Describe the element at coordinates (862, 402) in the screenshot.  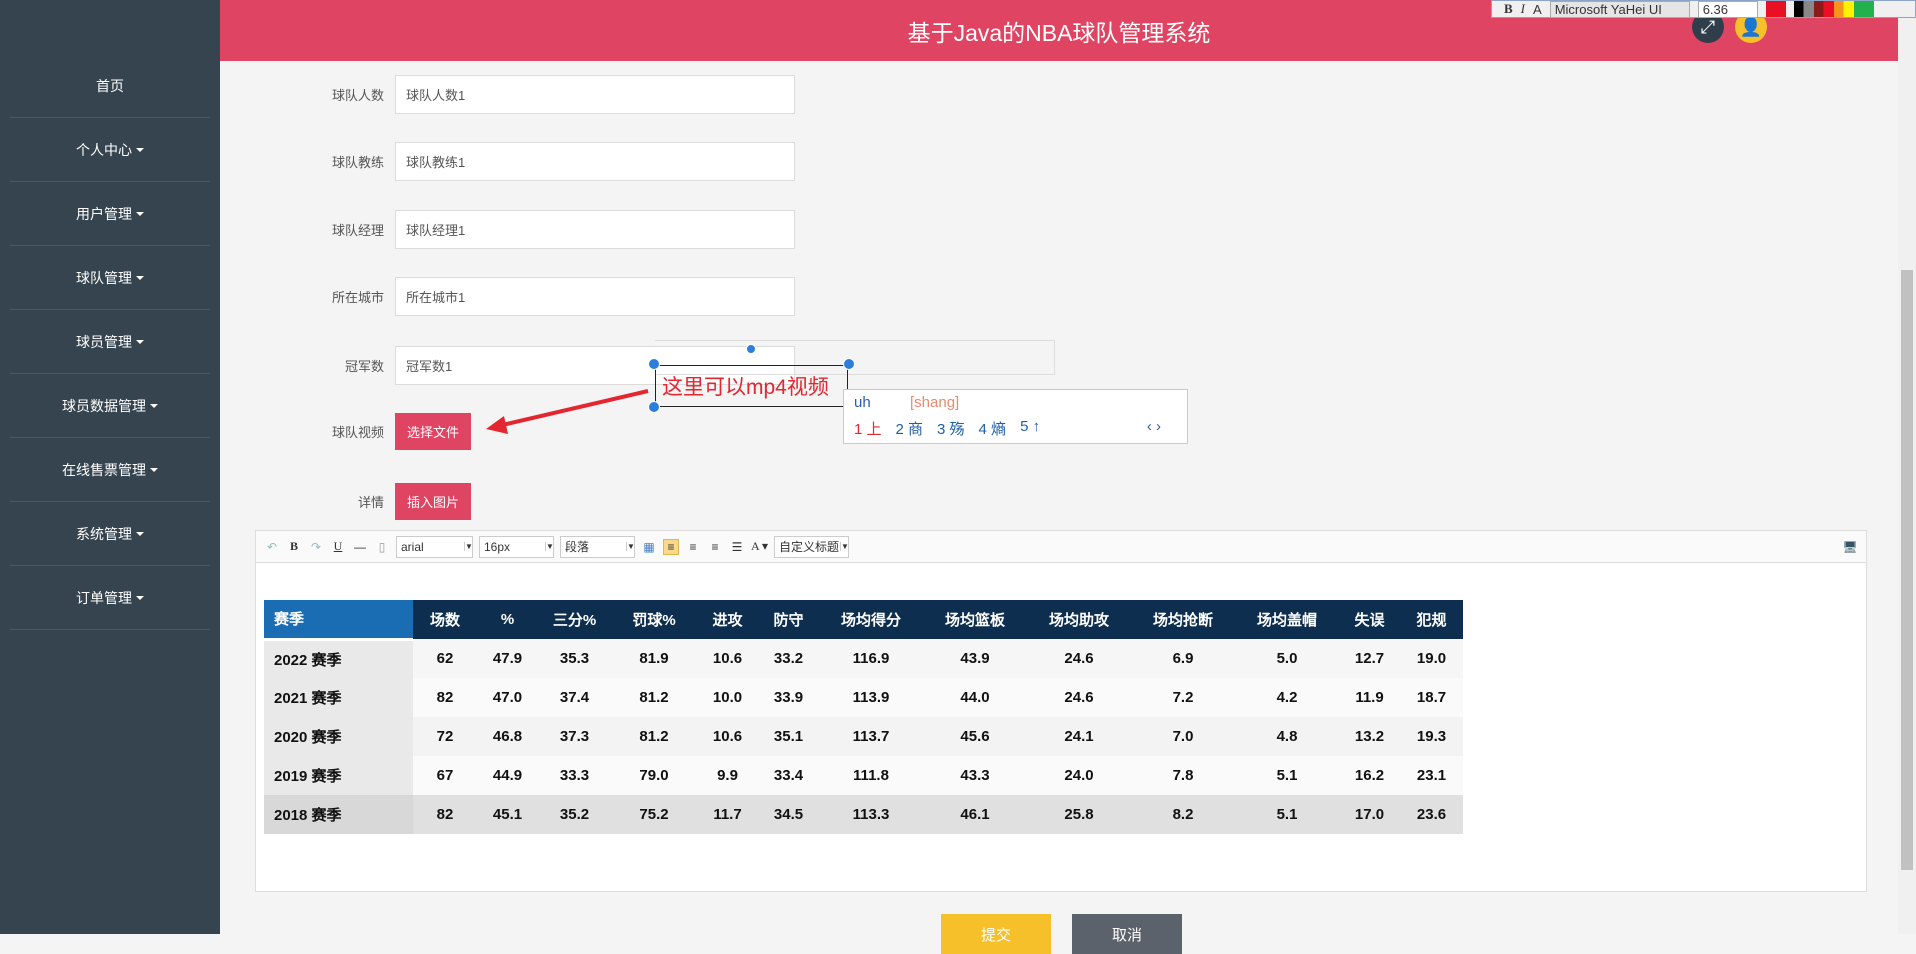
I see `ime-input: uh` at that location.